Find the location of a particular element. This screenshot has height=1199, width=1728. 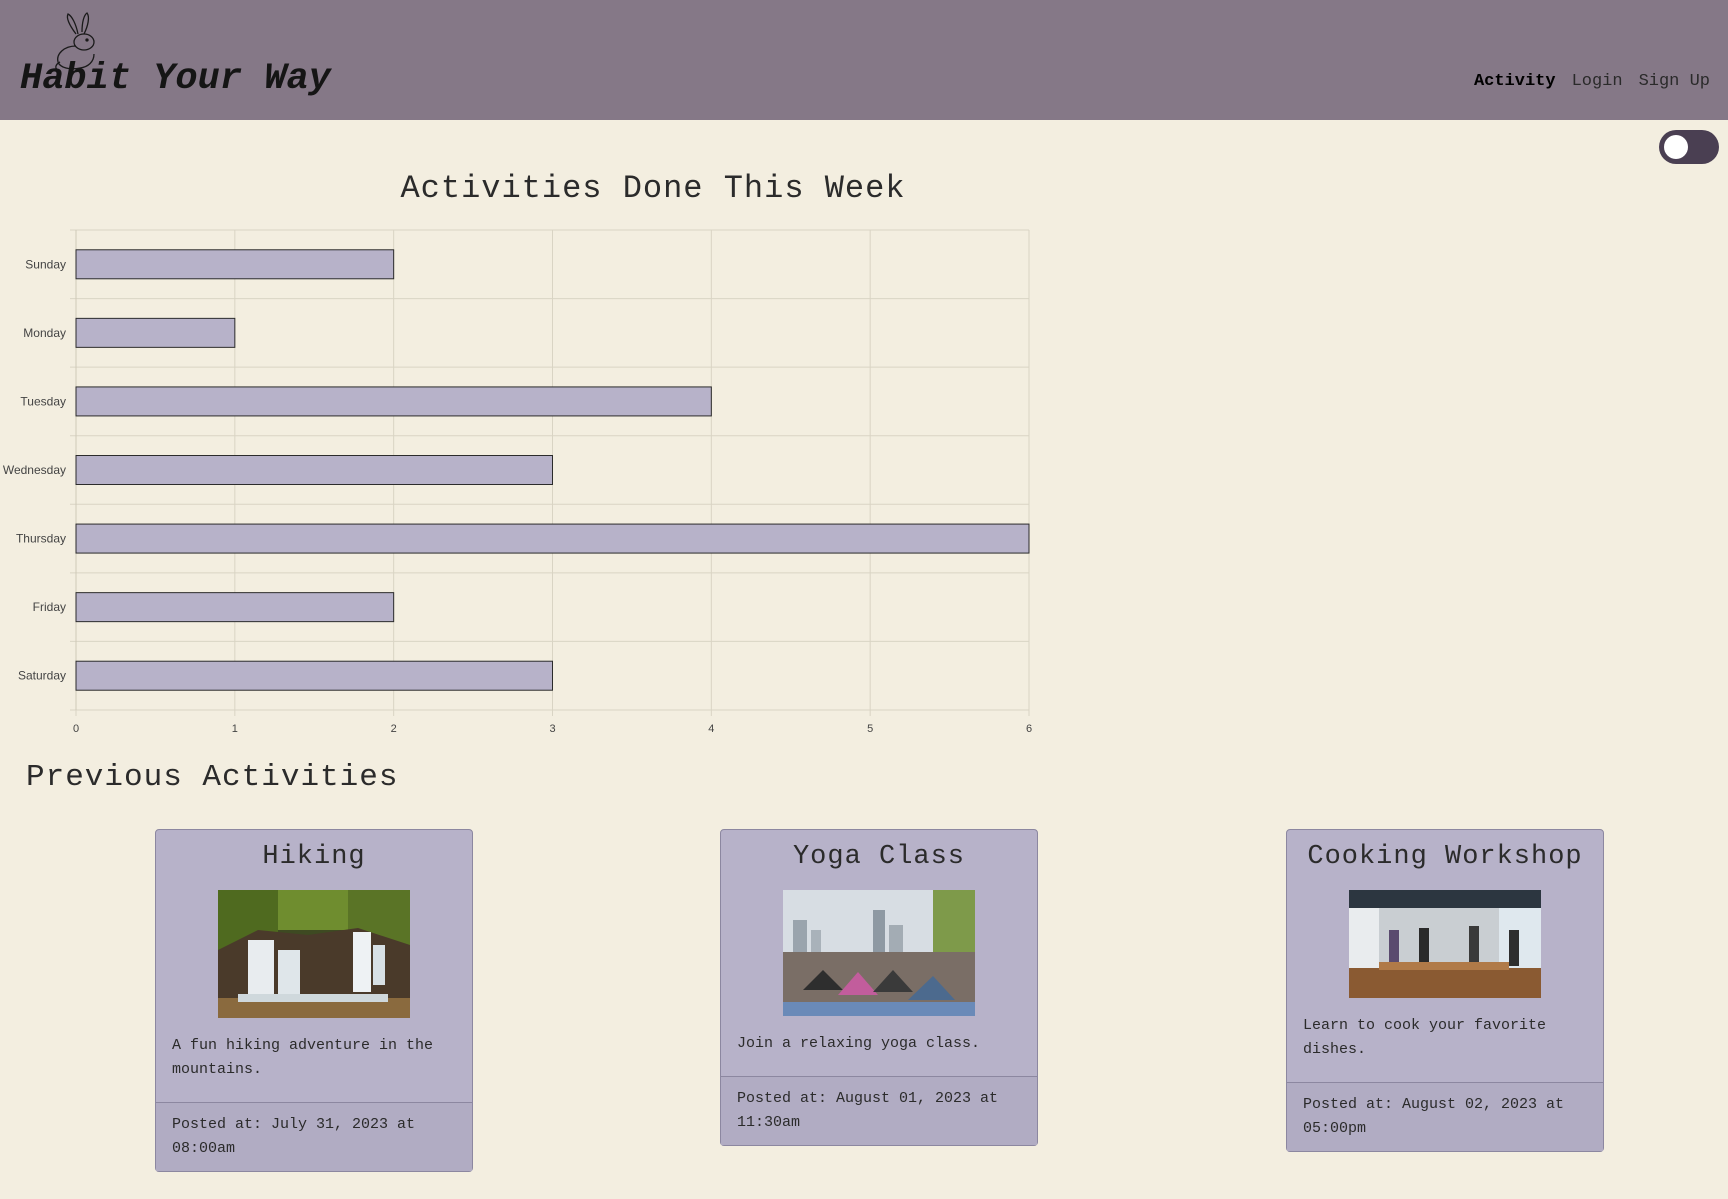

bar-sunday is located at coordinates (235, 264).